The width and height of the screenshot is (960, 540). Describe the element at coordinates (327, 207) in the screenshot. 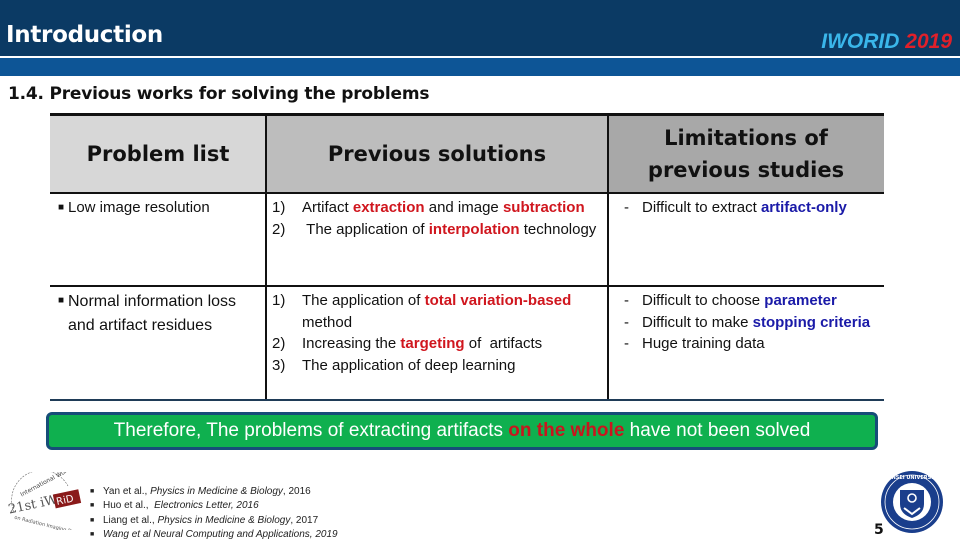

I see `text-segment: Artifact` at that location.